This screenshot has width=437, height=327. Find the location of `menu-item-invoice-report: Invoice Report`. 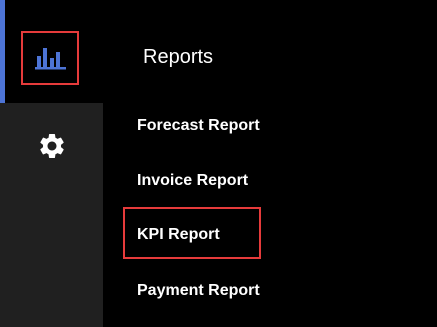

menu-item-invoice-report: Invoice Report is located at coordinates (192, 181).